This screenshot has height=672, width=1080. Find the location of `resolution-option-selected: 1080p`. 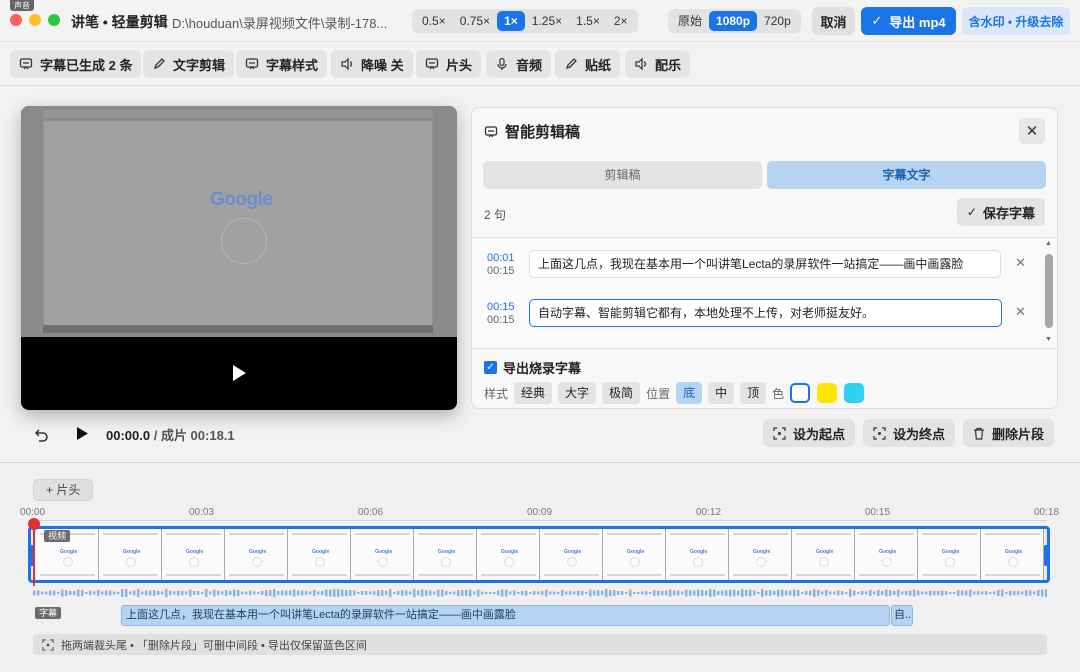

resolution-option-selected: 1080p is located at coordinates (733, 21).